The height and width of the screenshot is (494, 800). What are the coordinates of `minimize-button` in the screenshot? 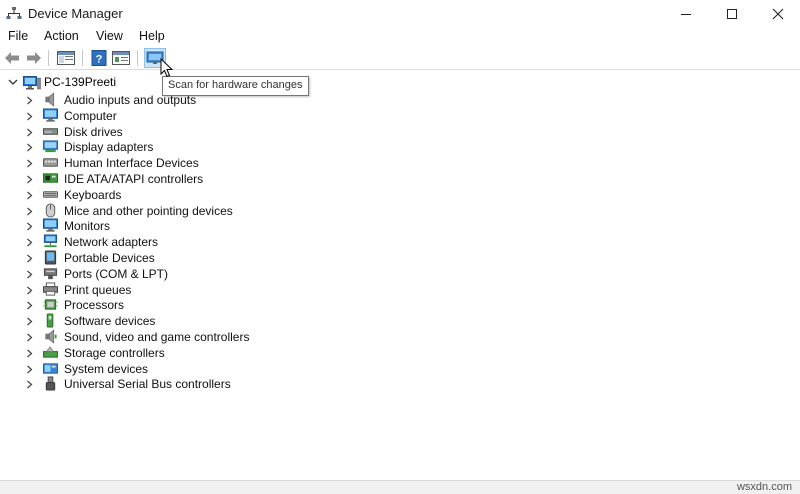 It's located at (686, 14).